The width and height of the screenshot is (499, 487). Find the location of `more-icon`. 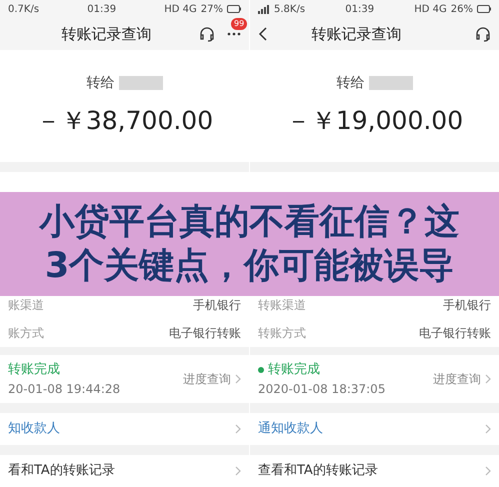

more-icon is located at coordinates (234, 34).